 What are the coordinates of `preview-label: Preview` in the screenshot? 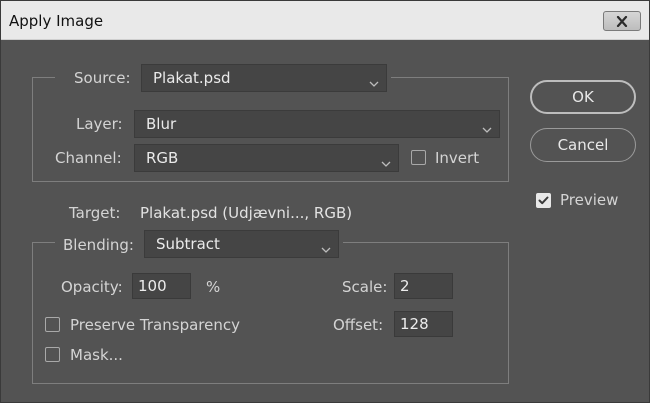 It's located at (589, 200).